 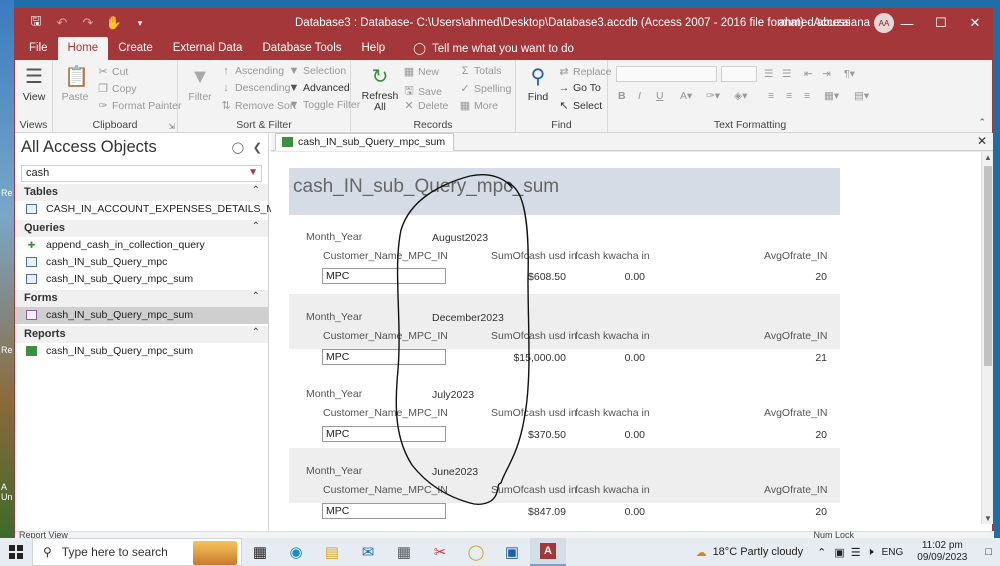 I want to click on tab-home: Home, so click(x=83, y=48).